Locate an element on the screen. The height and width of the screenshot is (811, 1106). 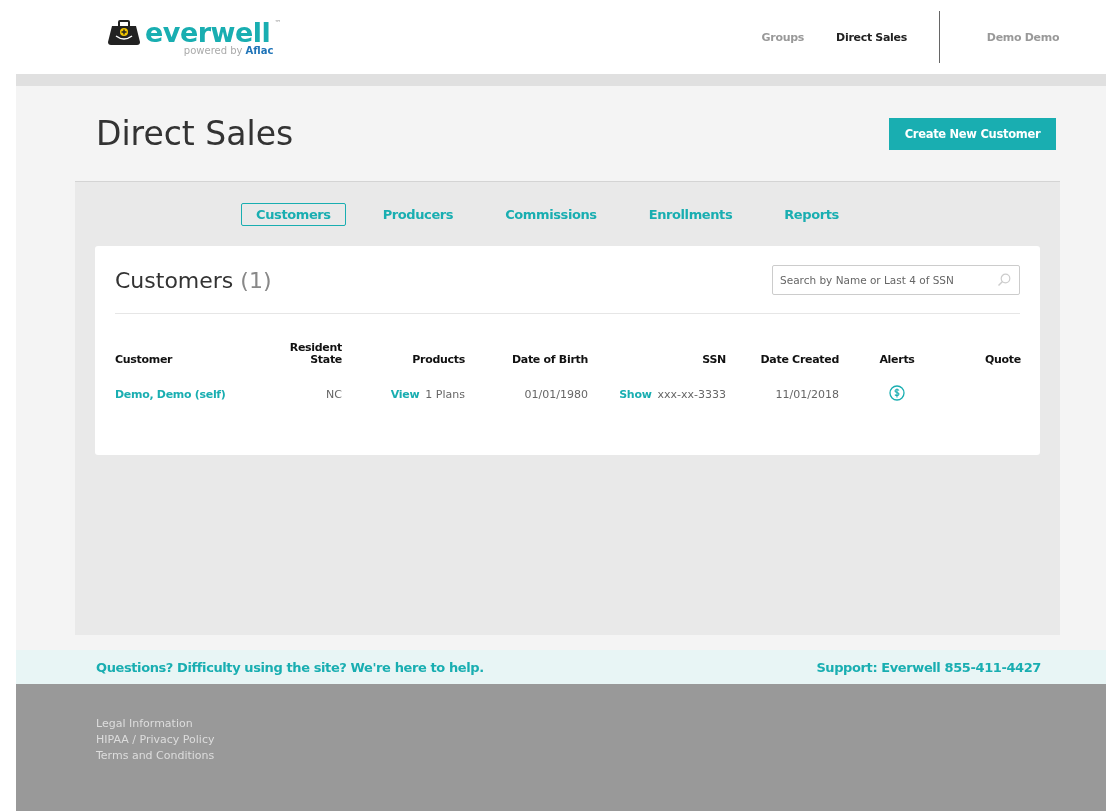
column-header: Quote is located at coordinates (1002, 359).